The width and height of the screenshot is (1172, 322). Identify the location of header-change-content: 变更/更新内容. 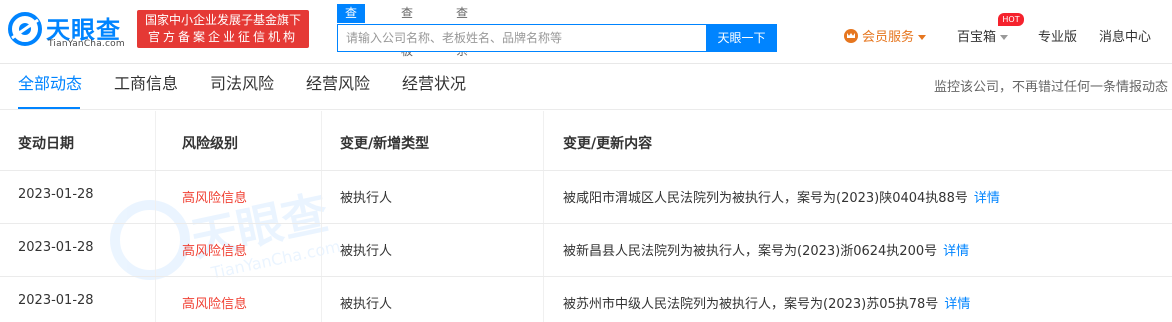
(608, 144).